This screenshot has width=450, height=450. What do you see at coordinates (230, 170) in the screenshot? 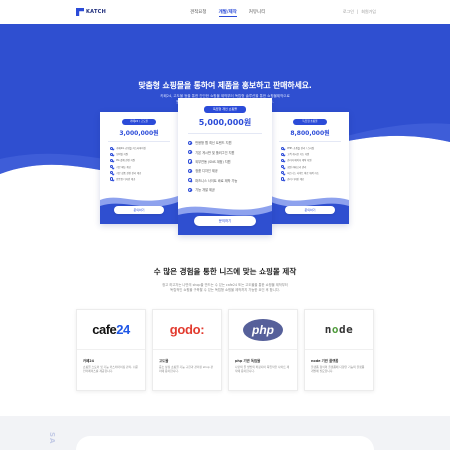
I see `feature-item: 정품 디자인 제공` at bounding box center [230, 170].